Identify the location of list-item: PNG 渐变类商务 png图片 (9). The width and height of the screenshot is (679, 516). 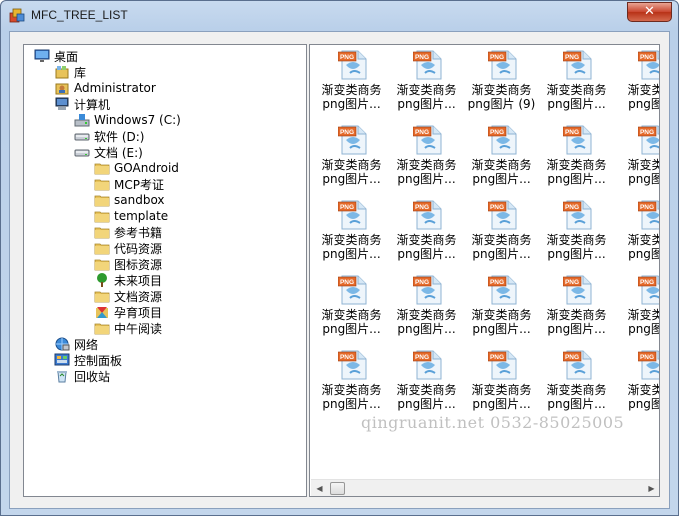
(501, 82).